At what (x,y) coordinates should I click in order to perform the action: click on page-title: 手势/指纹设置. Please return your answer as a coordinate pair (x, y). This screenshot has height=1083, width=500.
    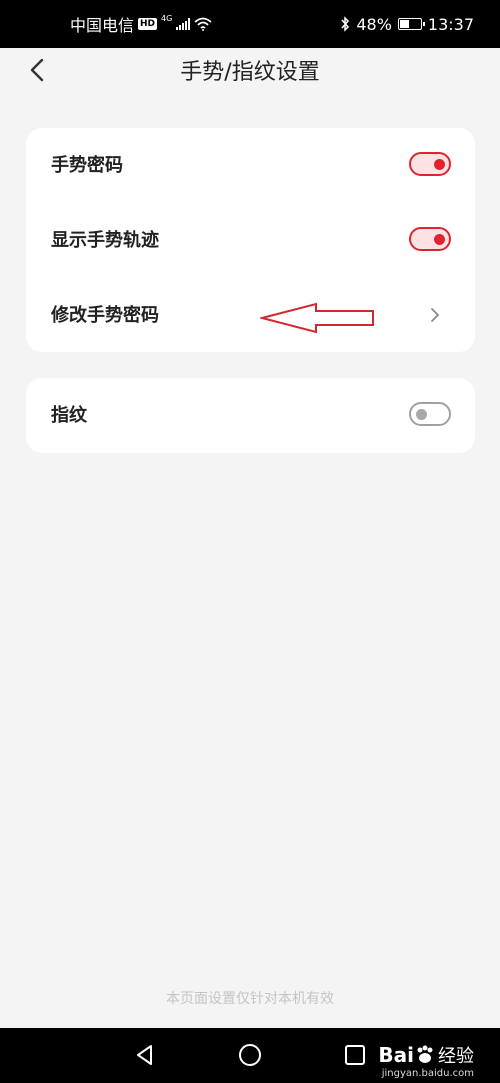
    Looking at the image, I should click on (250, 72).